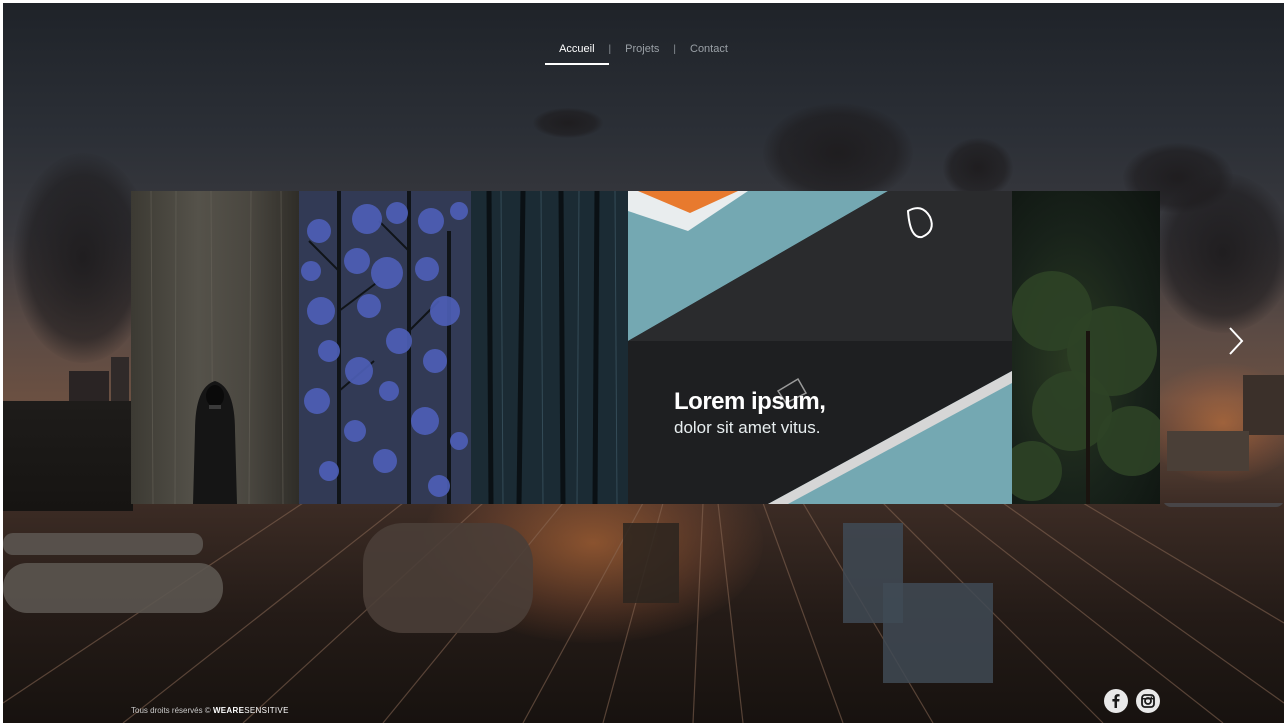 The width and height of the screenshot is (1287, 726). Describe the element at coordinates (1086, 387) in the screenshot. I see `green-trees-image` at that location.